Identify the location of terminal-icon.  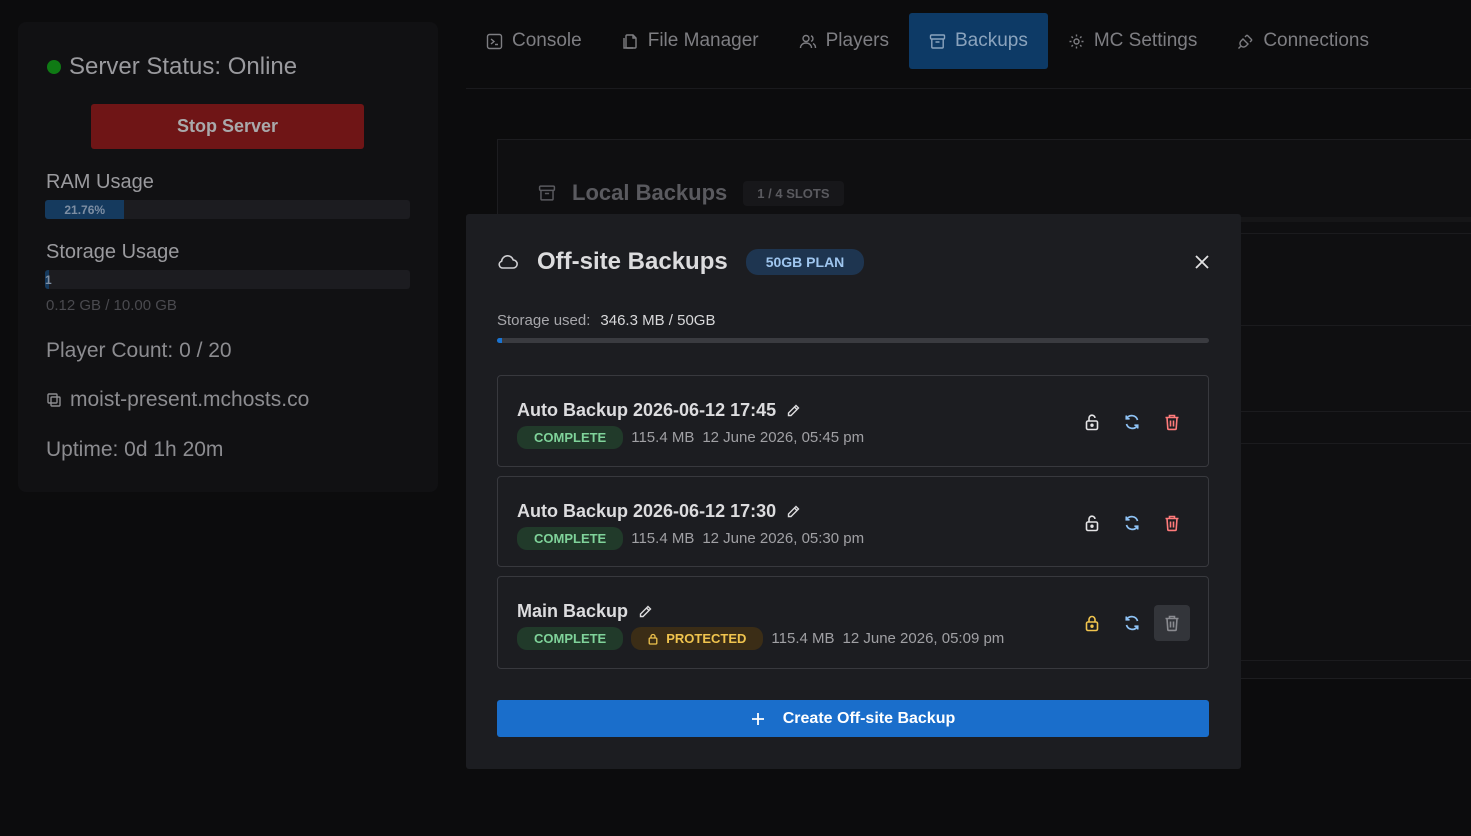
(494, 41).